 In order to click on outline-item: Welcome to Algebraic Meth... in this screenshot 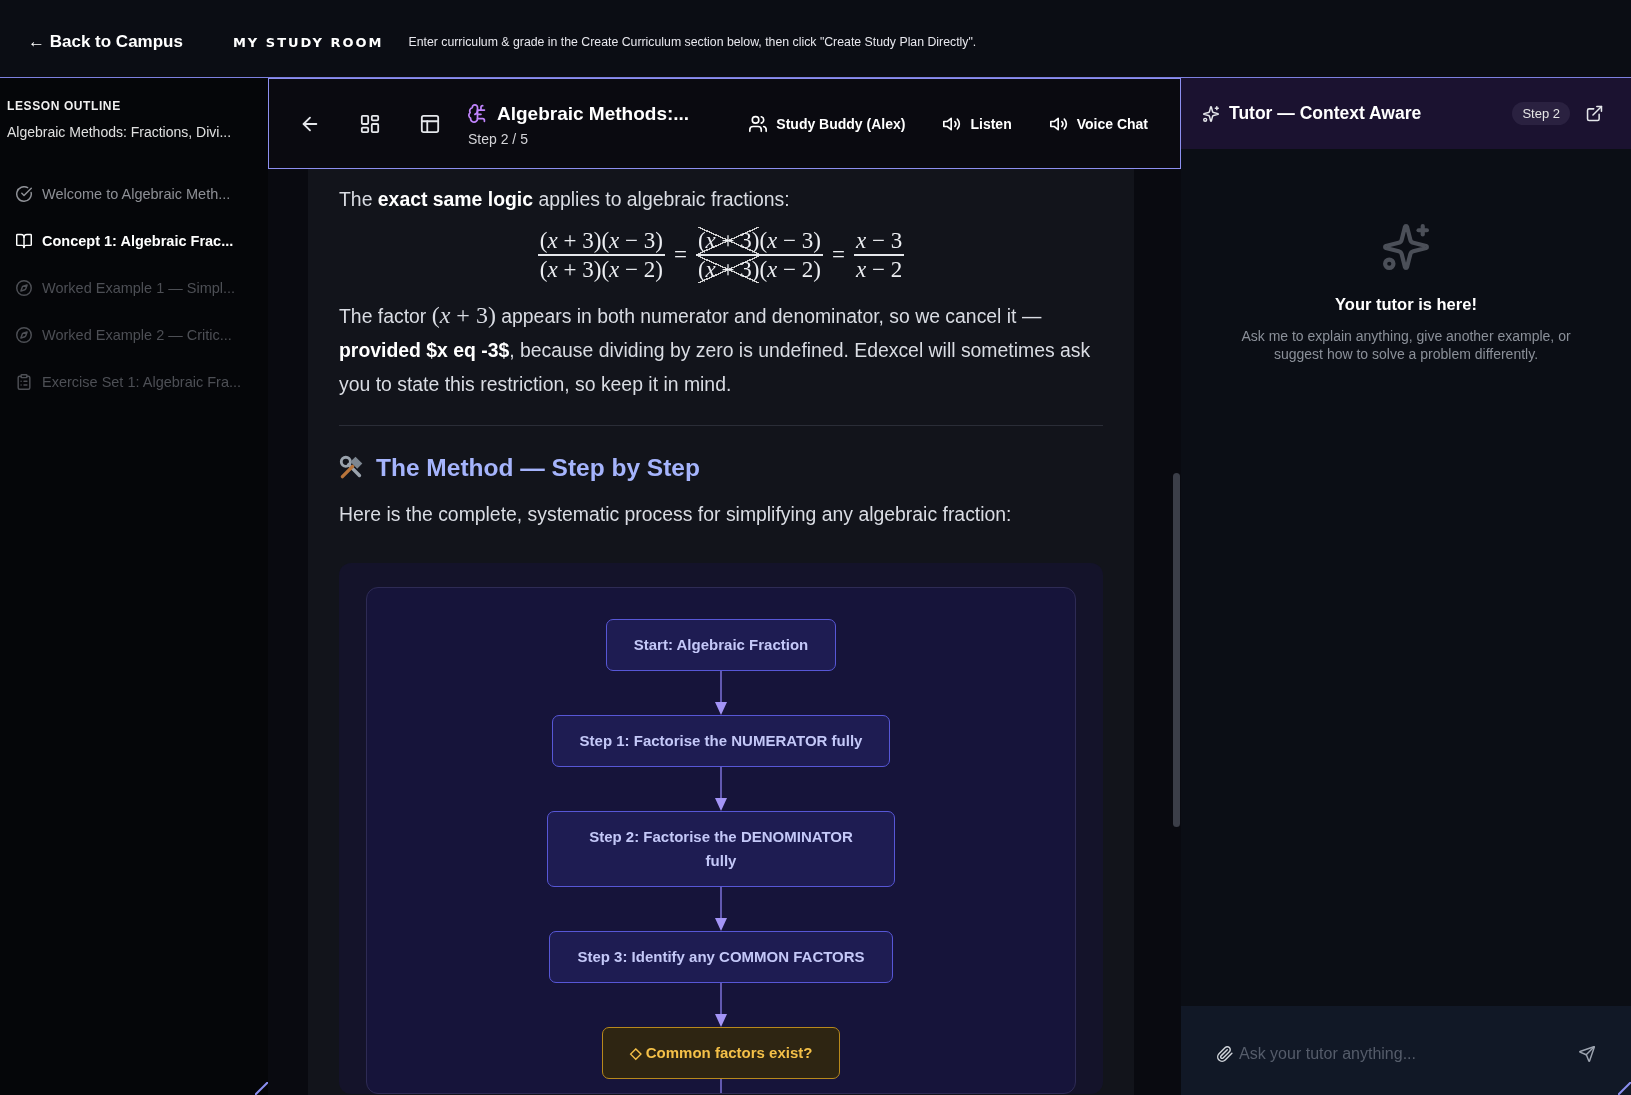, I will do `click(119, 193)`.